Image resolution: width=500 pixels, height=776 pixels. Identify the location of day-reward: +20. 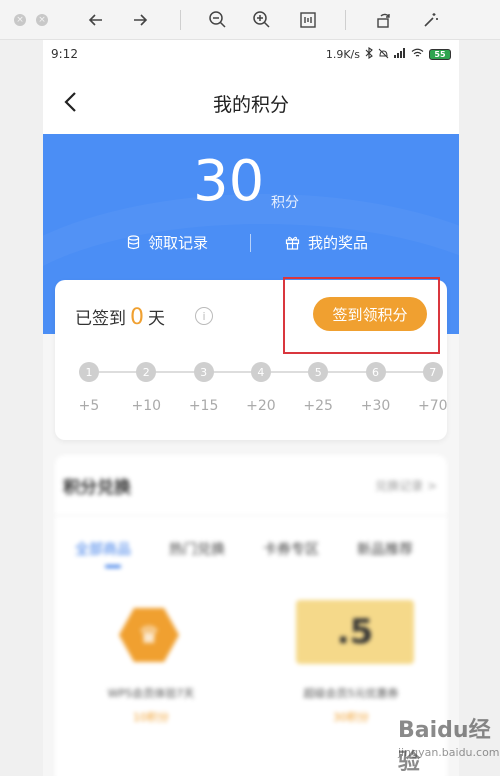
(261, 406).